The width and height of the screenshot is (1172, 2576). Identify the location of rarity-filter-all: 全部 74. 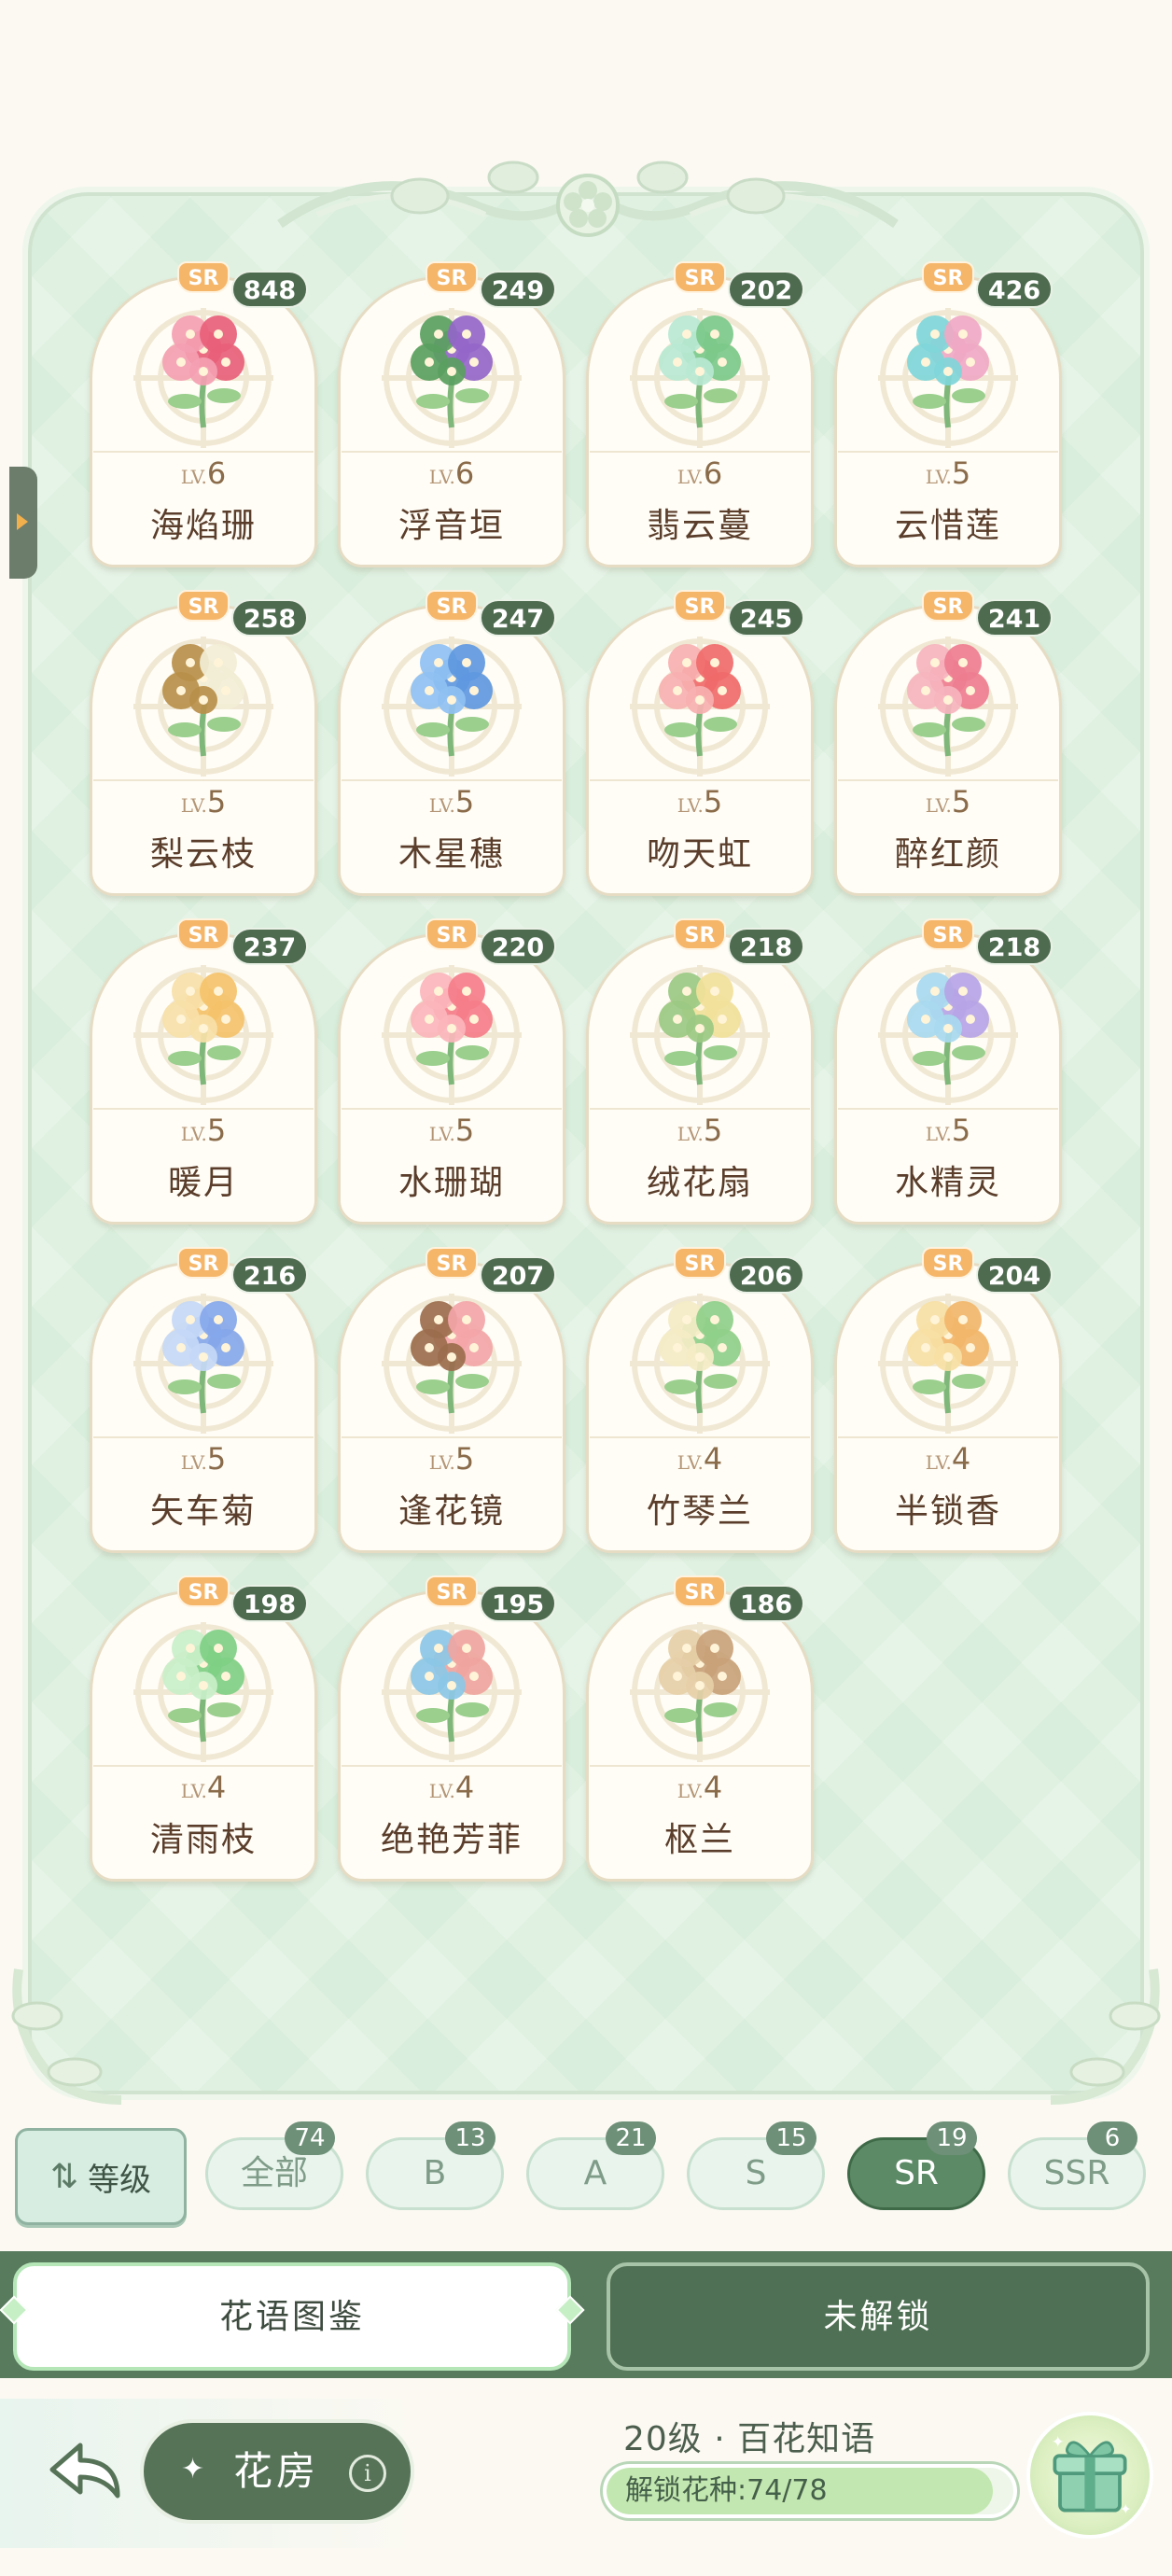
(274, 2165).